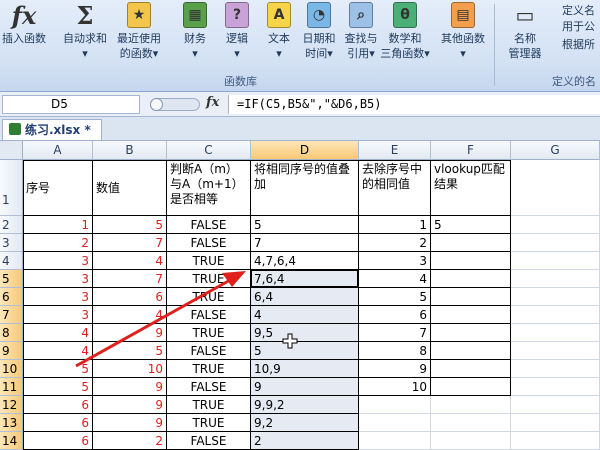 The image size is (600, 450). What do you see at coordinates (156, 104) in the screenshot?
I see `slider-knob` at bounding box center [156, 104].